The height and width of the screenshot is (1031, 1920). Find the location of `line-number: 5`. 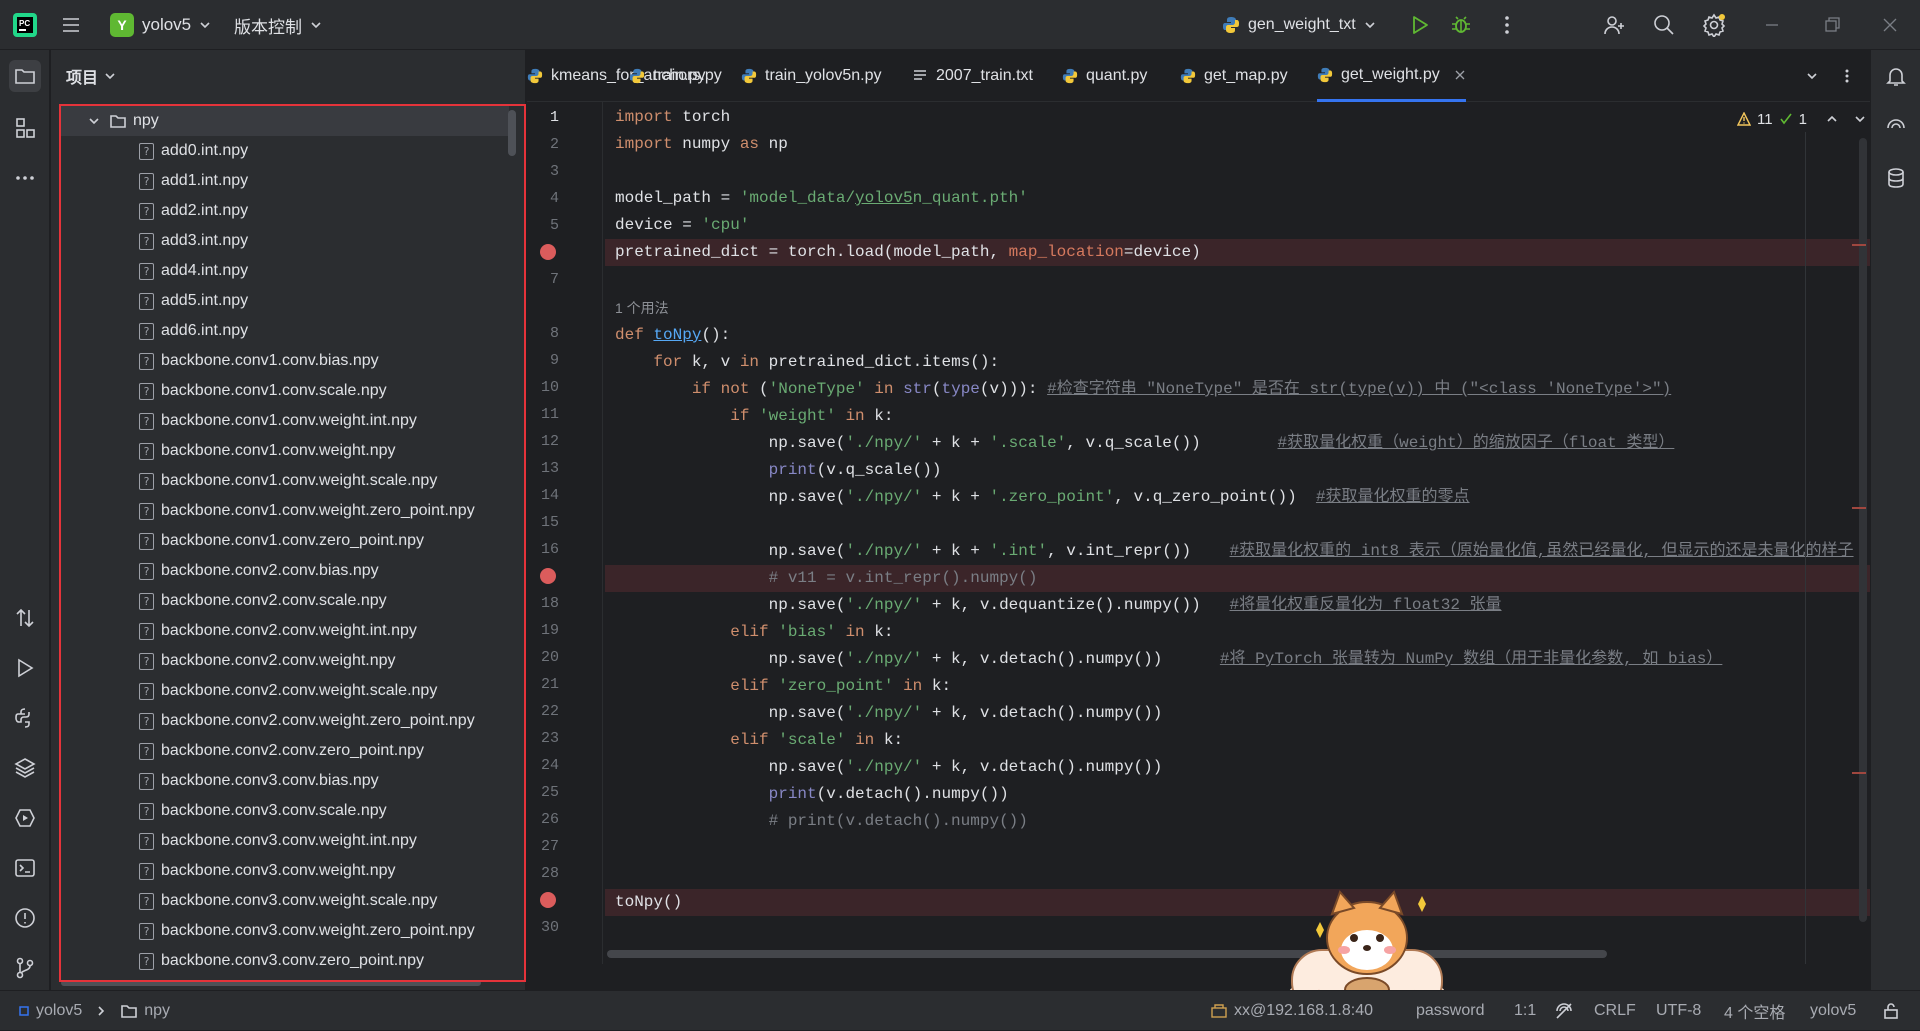

line-number: 5 is located at coordinates (543, 225).